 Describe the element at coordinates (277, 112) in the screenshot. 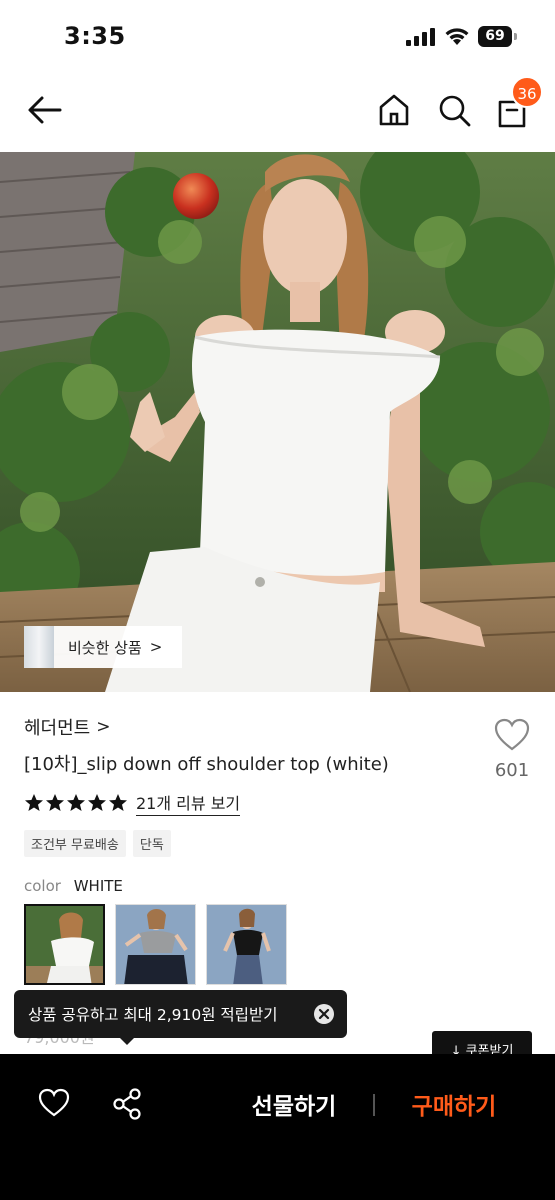

I see `top-nav-bar` at that location.